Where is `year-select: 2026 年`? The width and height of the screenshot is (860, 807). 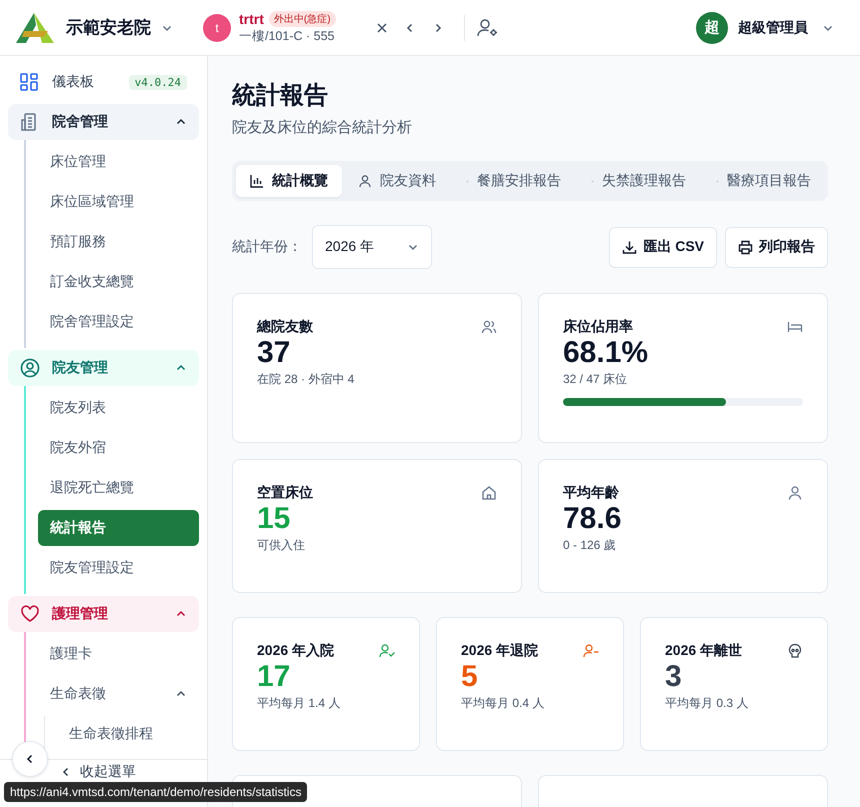
year-select: 2026 年 is located at coordinates (372, 247).